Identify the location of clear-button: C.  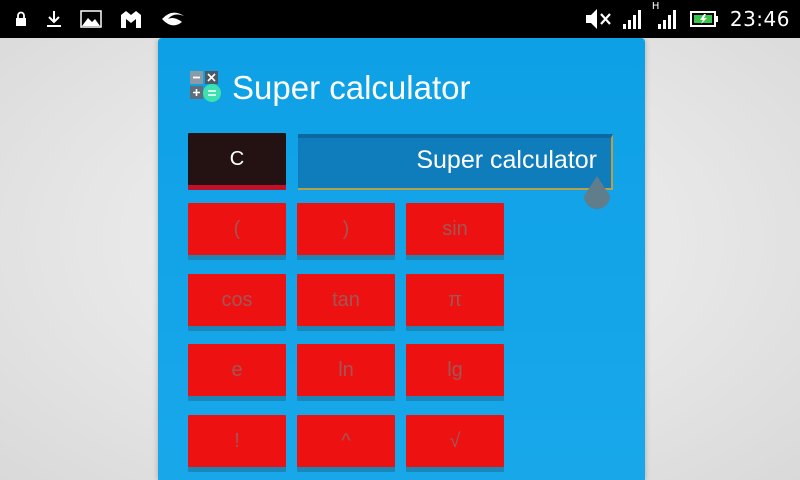
(237, 159).